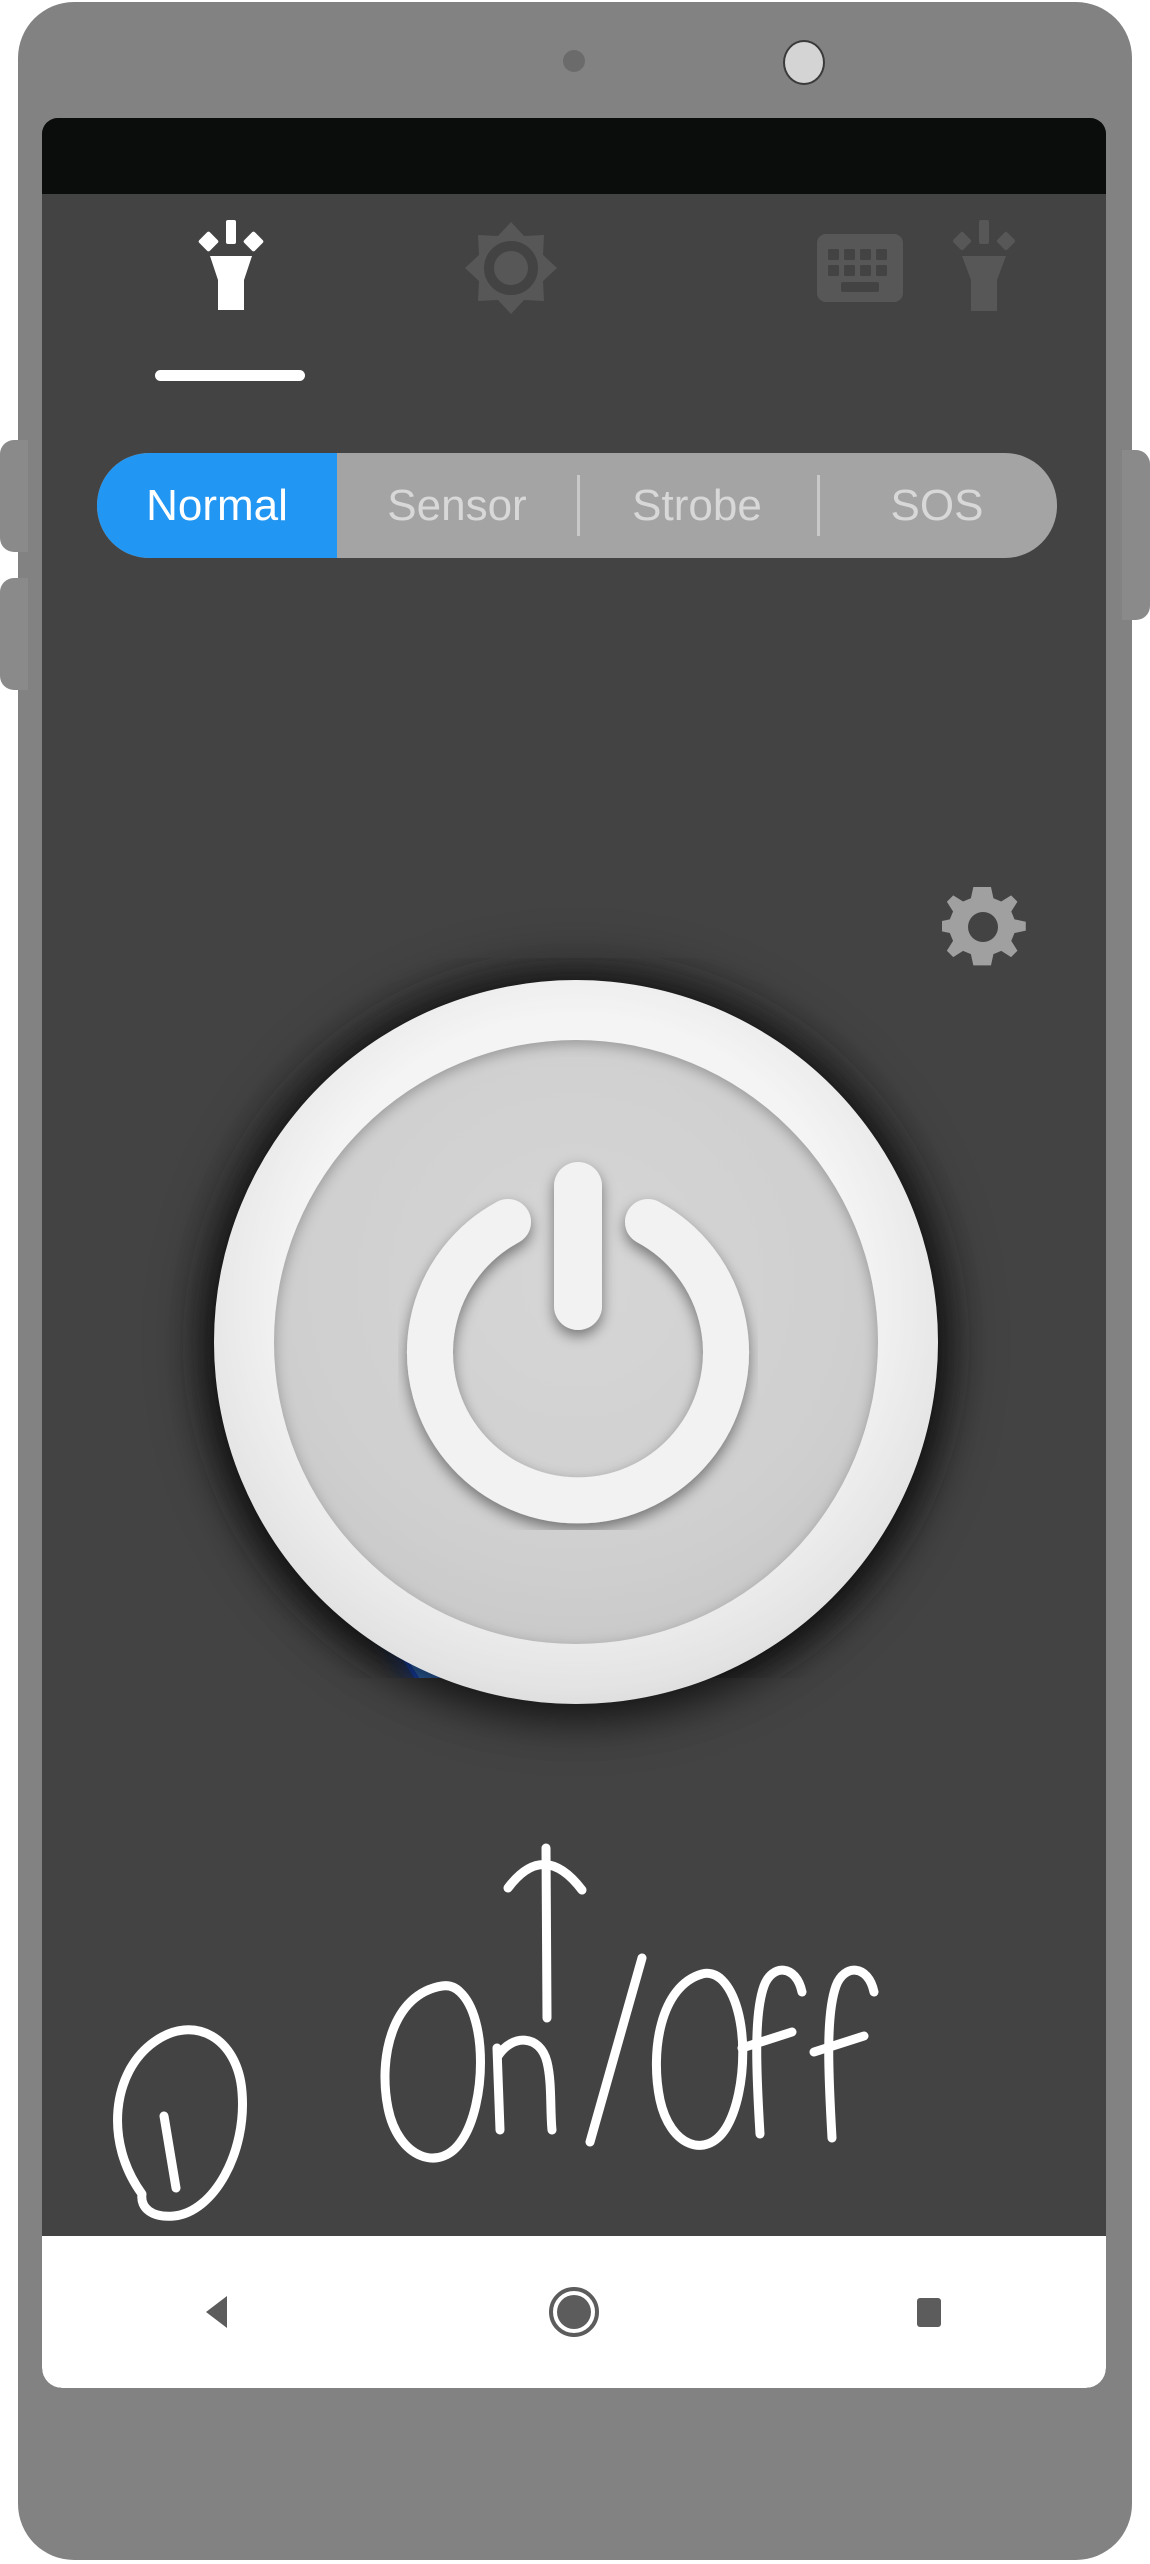 Image resolution: width=1150 pixels, height=2564 pixels. What do you see at coordinates (574, 287) in the screenshot?
I see `app-toolbar` at bounding box center [574, 287].